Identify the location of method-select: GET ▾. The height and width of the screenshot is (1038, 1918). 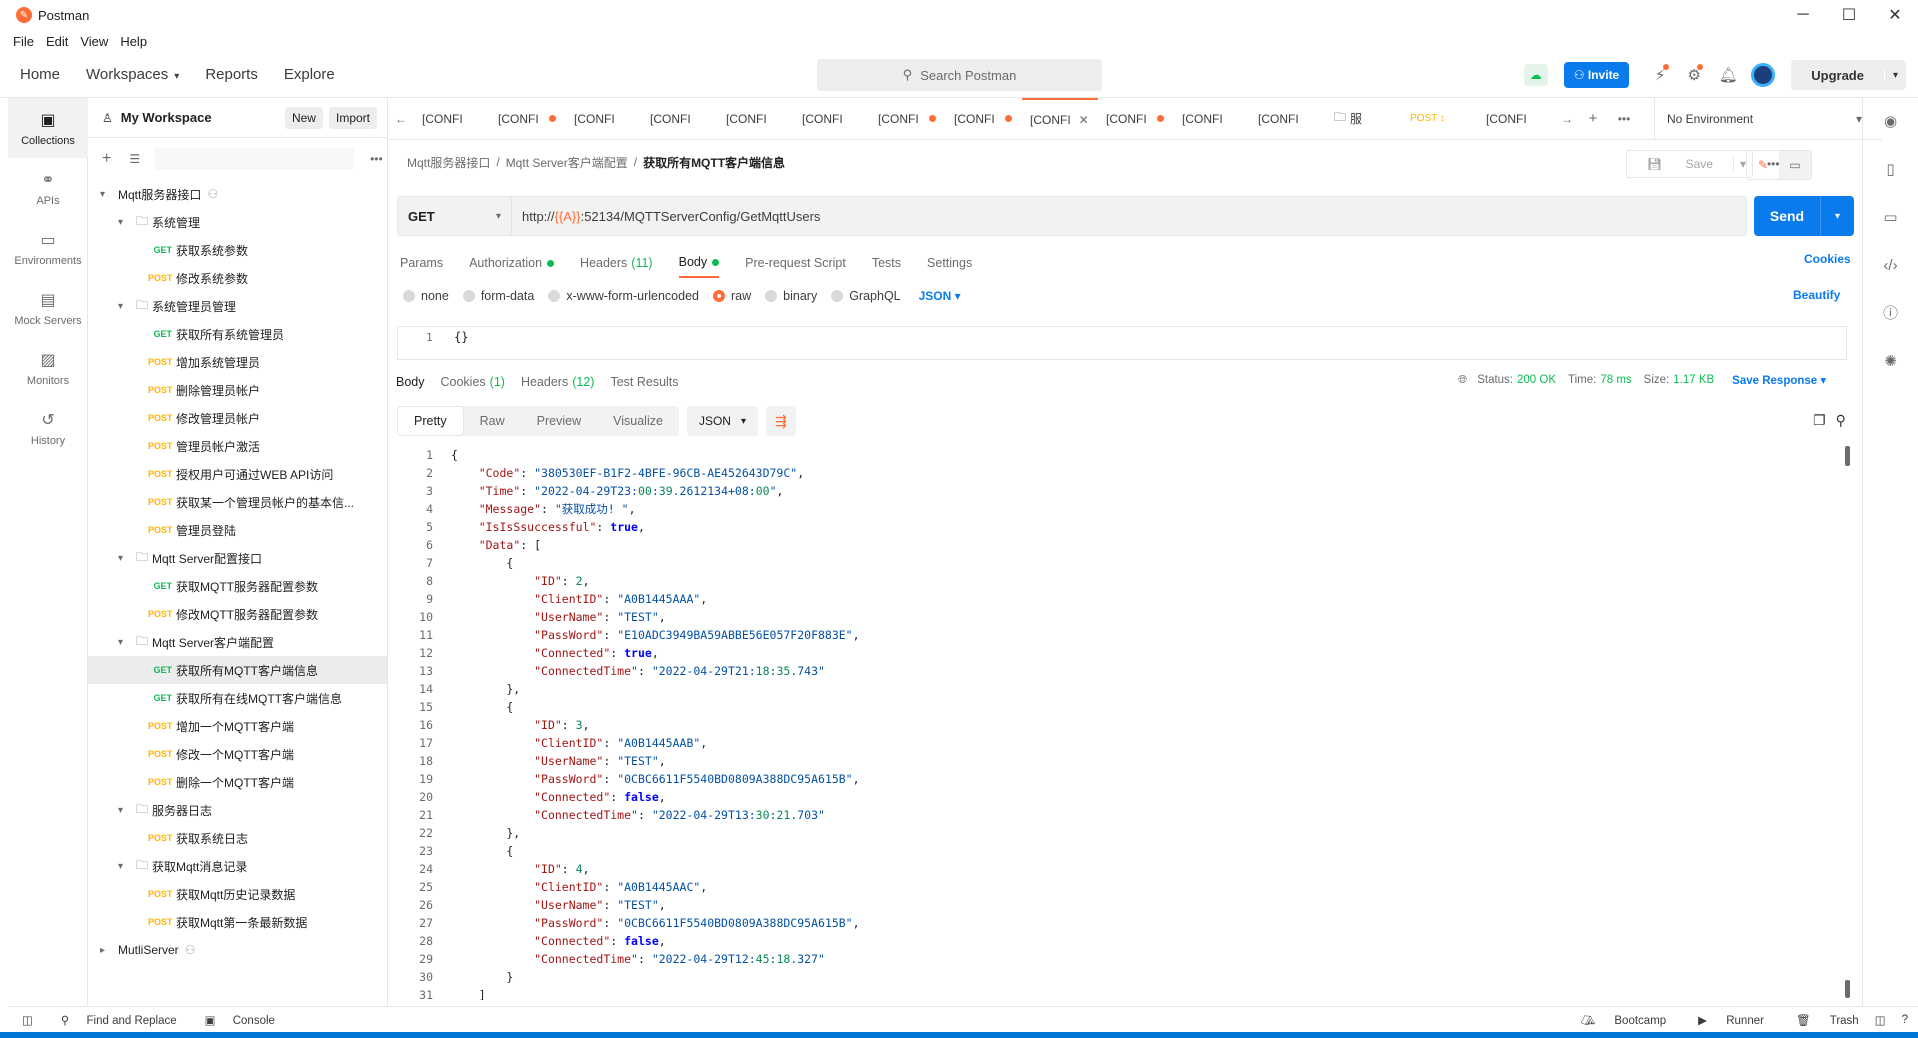
(454, 216).